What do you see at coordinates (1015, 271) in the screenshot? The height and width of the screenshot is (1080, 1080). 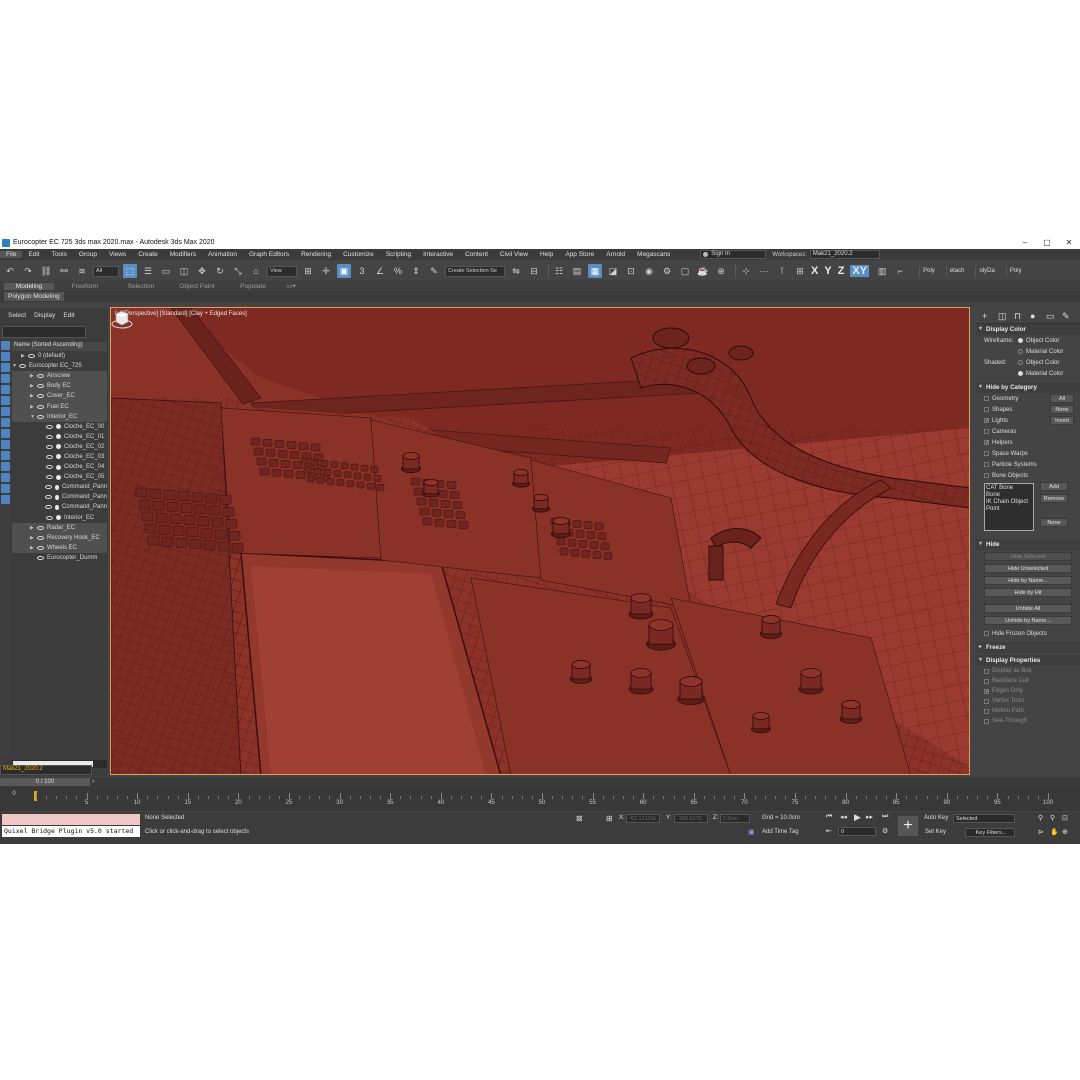 I see `poly-tab-2: Poly` at bounding box center [1015, 271].